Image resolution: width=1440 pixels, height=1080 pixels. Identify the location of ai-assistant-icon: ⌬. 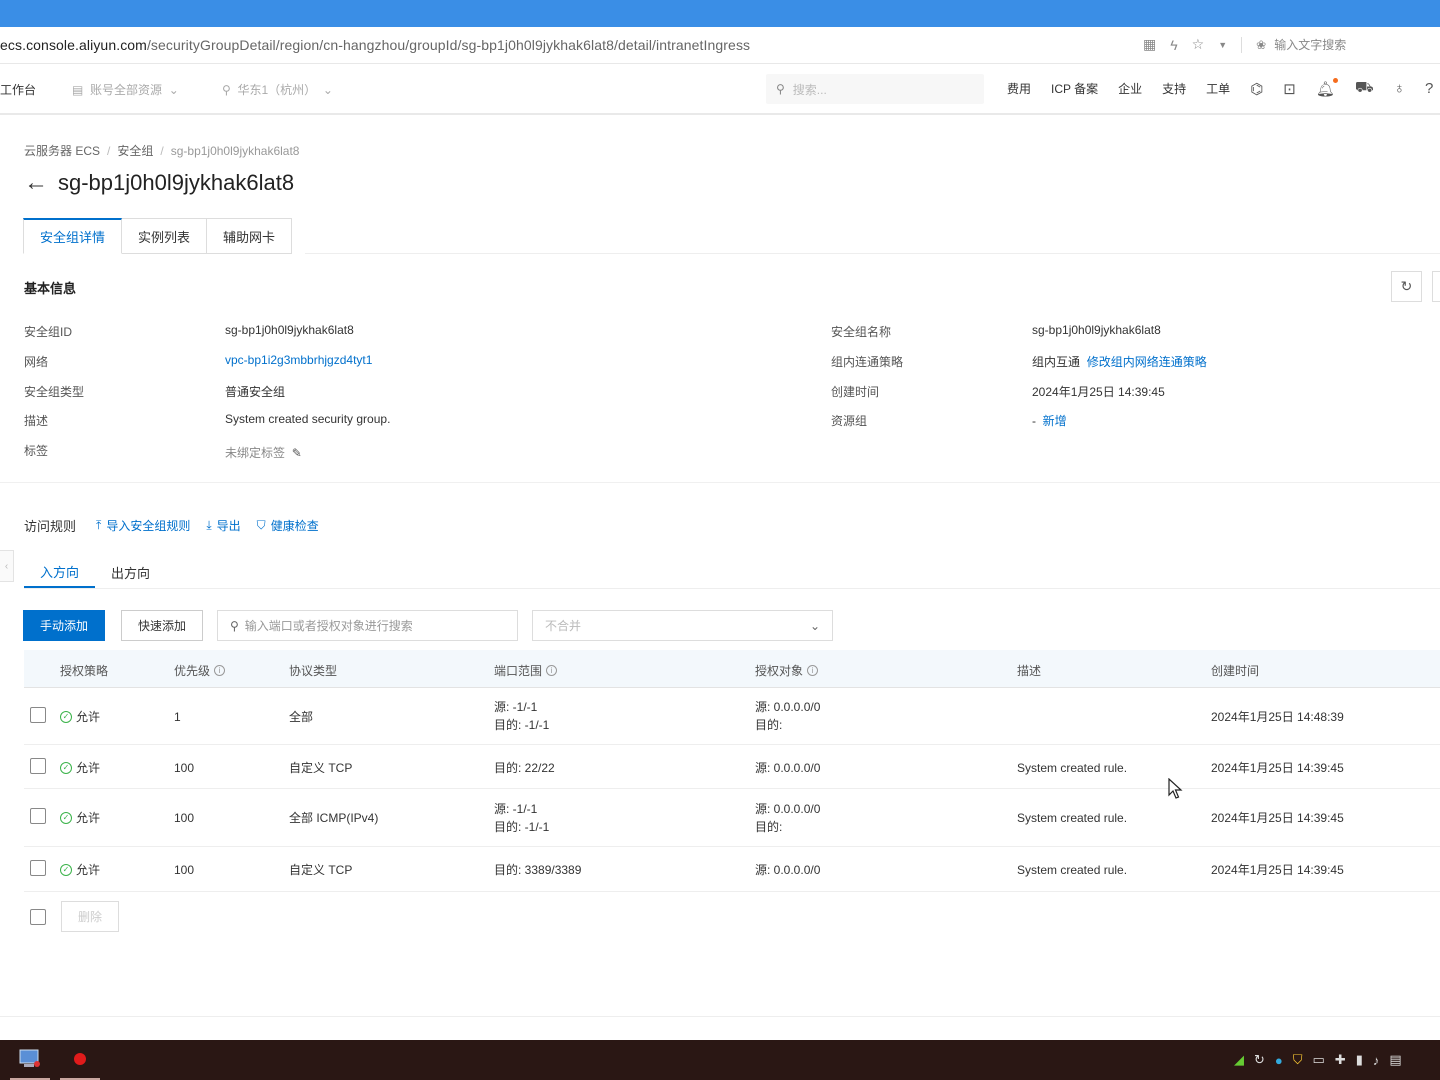
(1256, 89).